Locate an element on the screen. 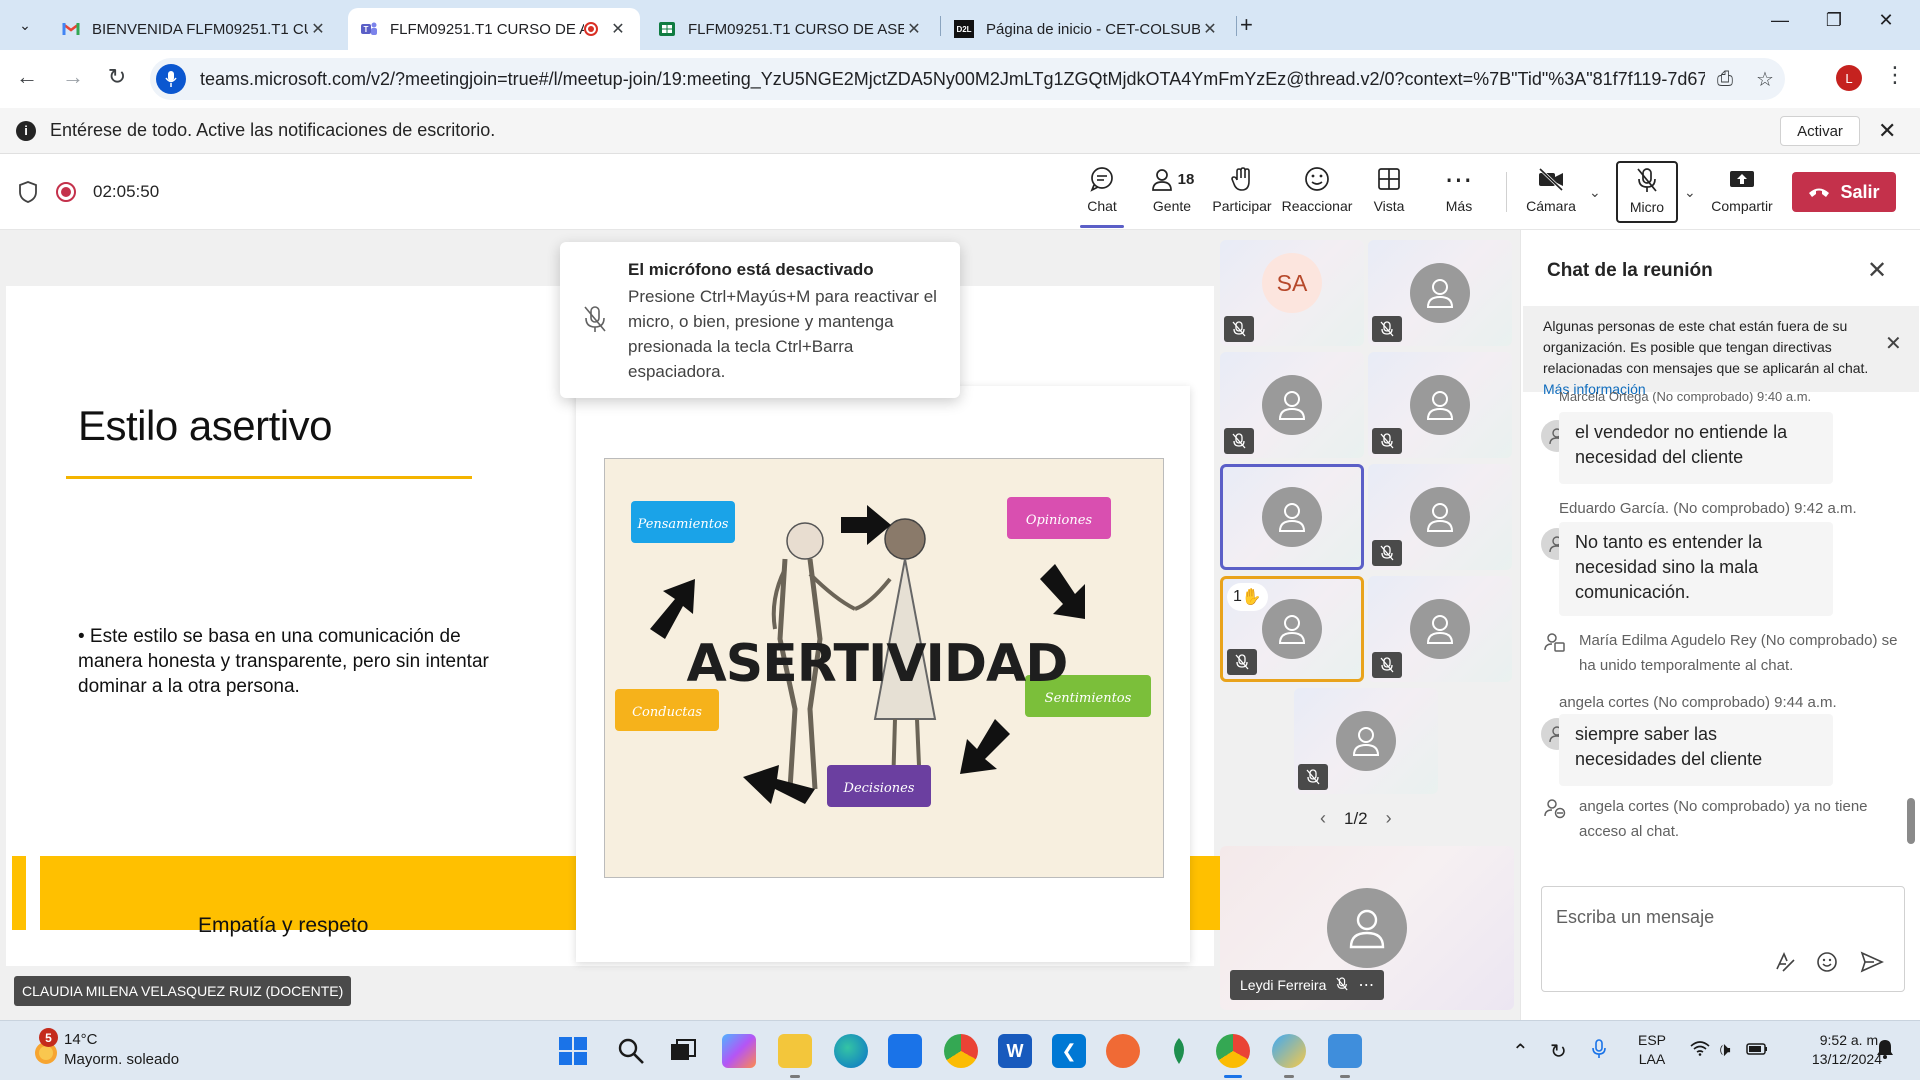 This screenshot has width=1920, height=1080. microphone-in-use-icon is located at coordinates (171, 79).